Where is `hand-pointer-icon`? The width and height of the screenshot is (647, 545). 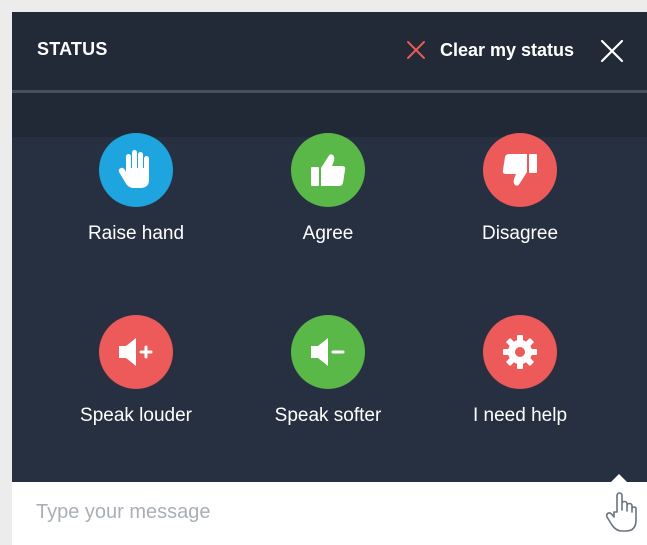
hand-pointer-icon is located at coordinates (621, 512).